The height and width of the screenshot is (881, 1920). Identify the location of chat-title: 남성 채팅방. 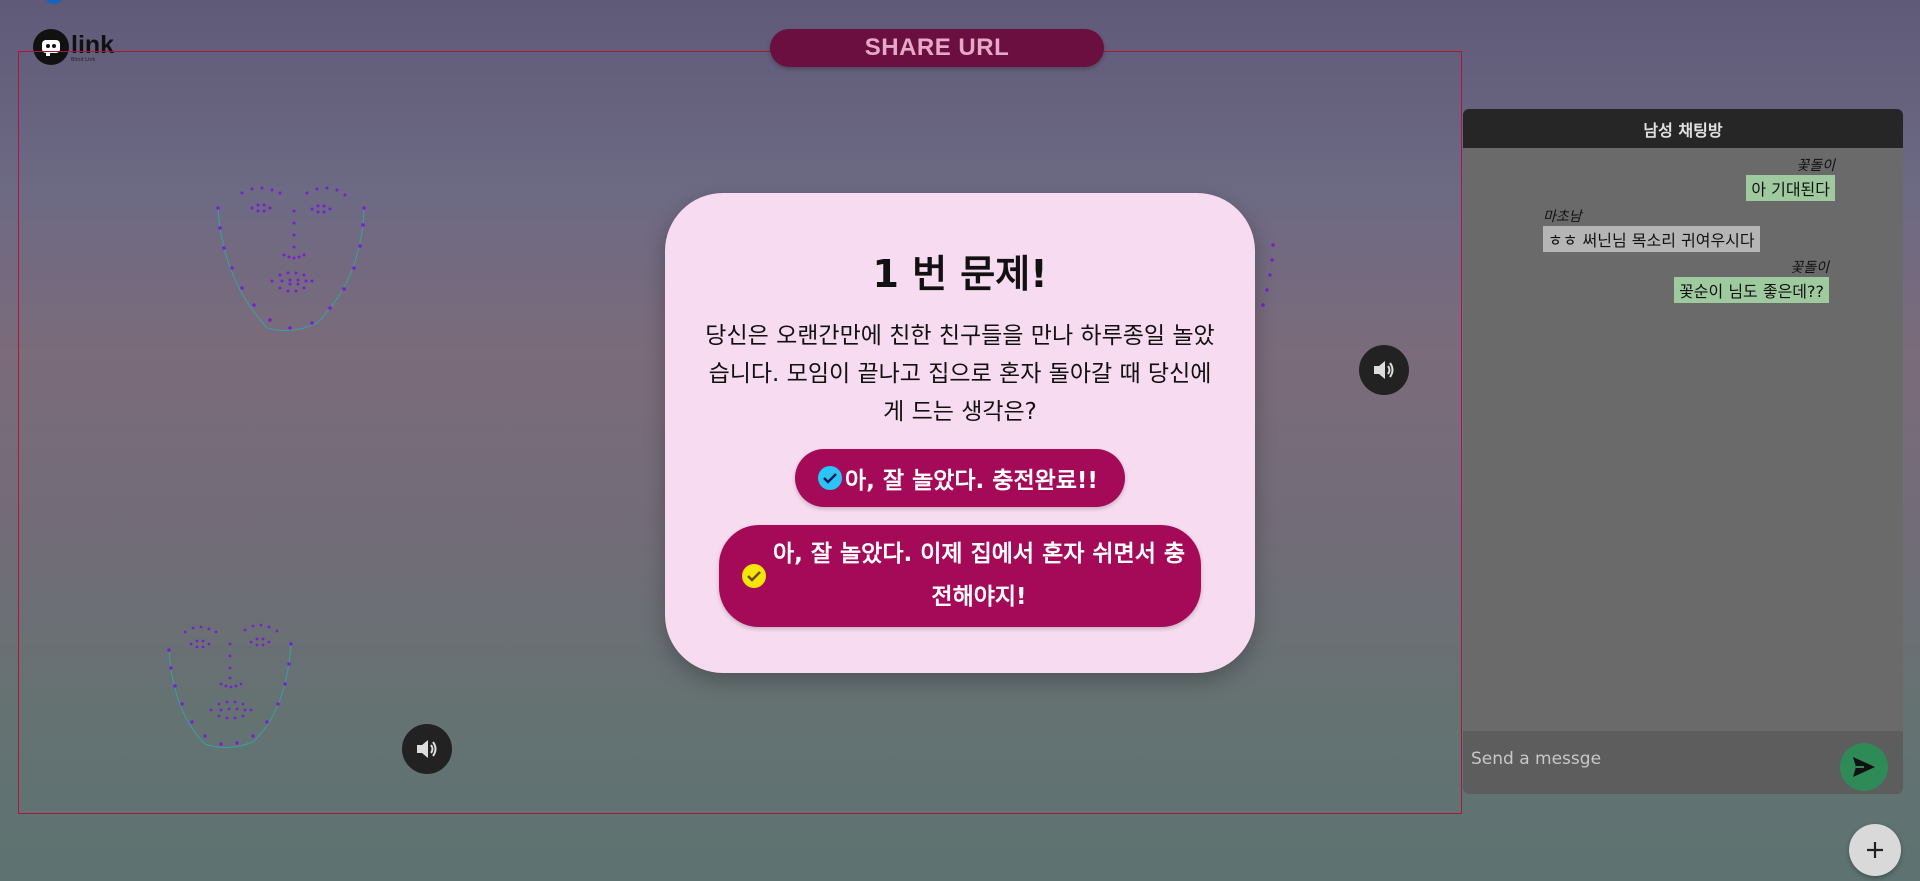
(1683, 128).